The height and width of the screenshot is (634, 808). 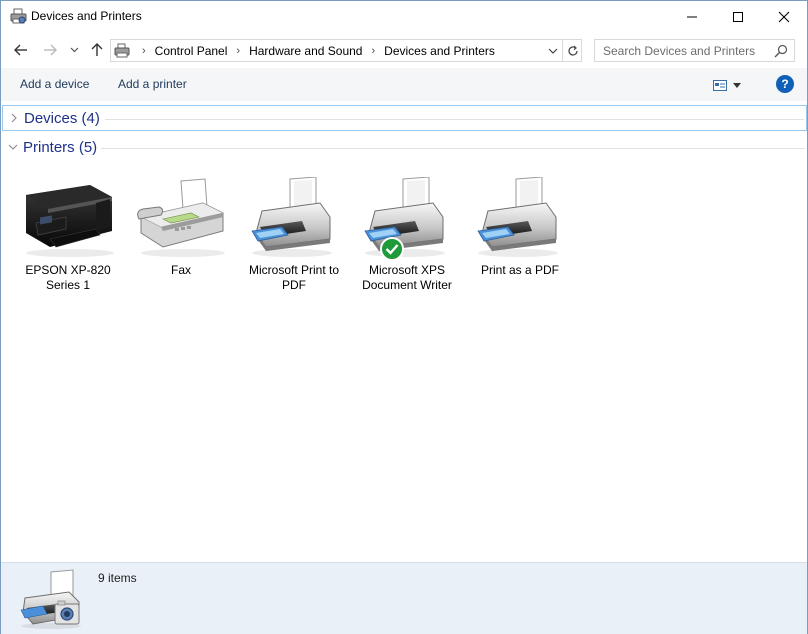 I want to click on devices-printers-large-icon, so click(x=50, y=599).